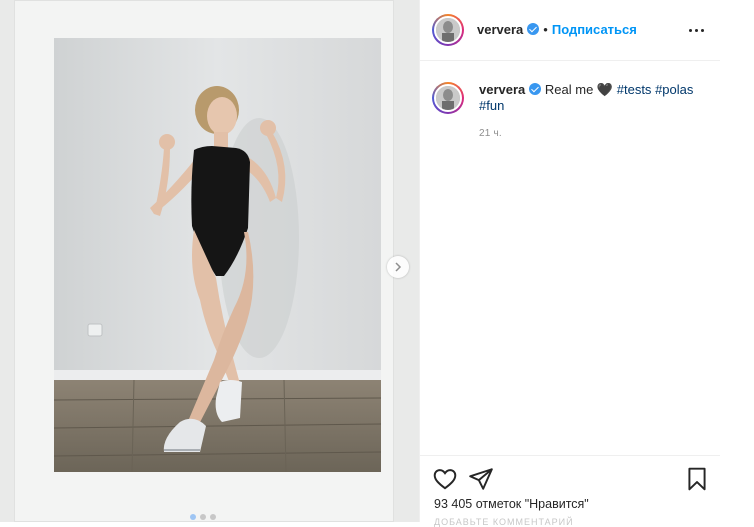 Image resolution: width=754 pixels, height=527 pixels. What do you see at coordinates (737, 261) in the screenshot?
I see `page-background` at bounding box center [737, 261].